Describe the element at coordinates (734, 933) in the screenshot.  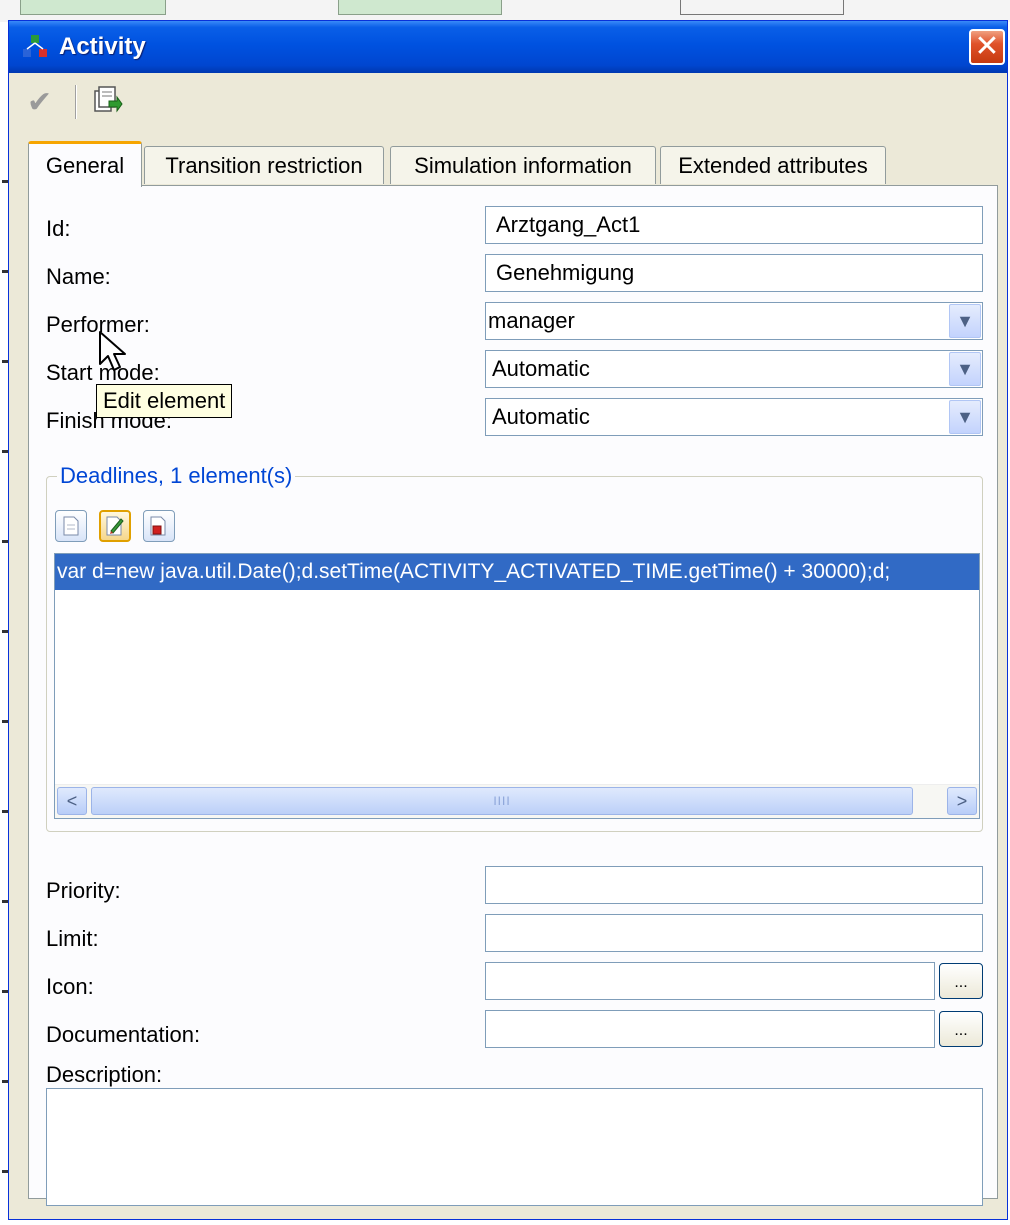
I see `limit-field` at that location.